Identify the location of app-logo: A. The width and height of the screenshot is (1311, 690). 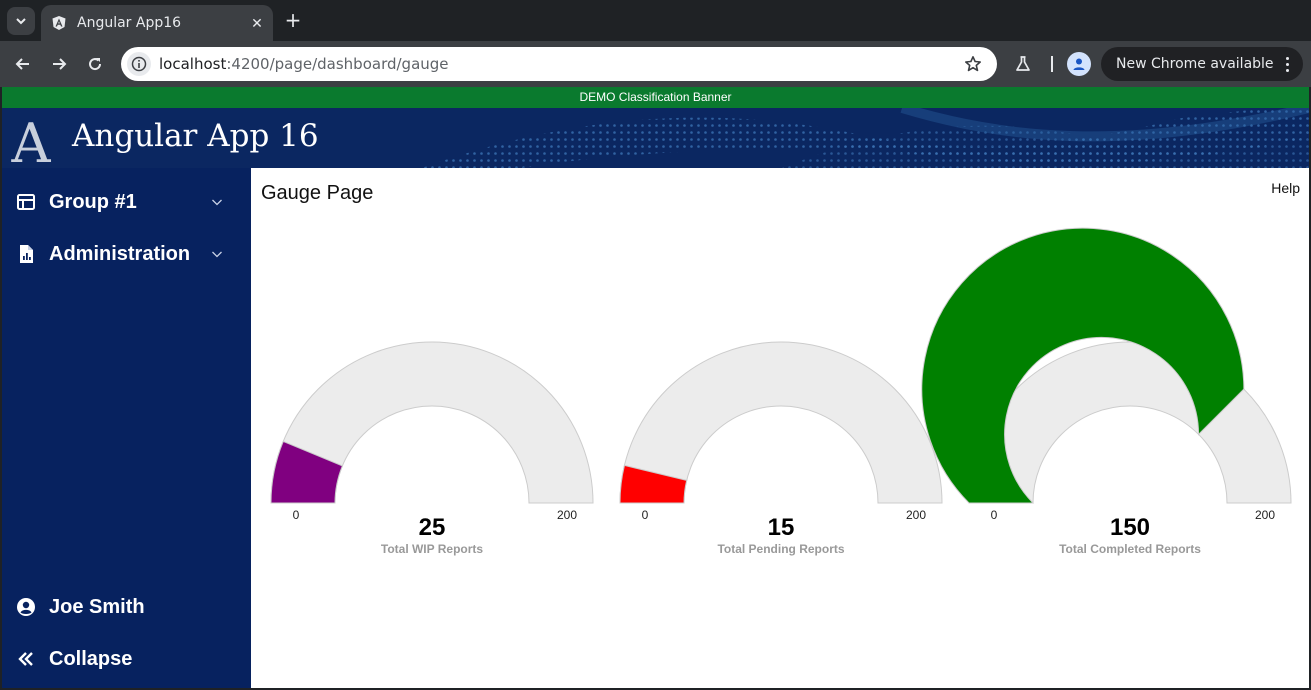
(31, 139).